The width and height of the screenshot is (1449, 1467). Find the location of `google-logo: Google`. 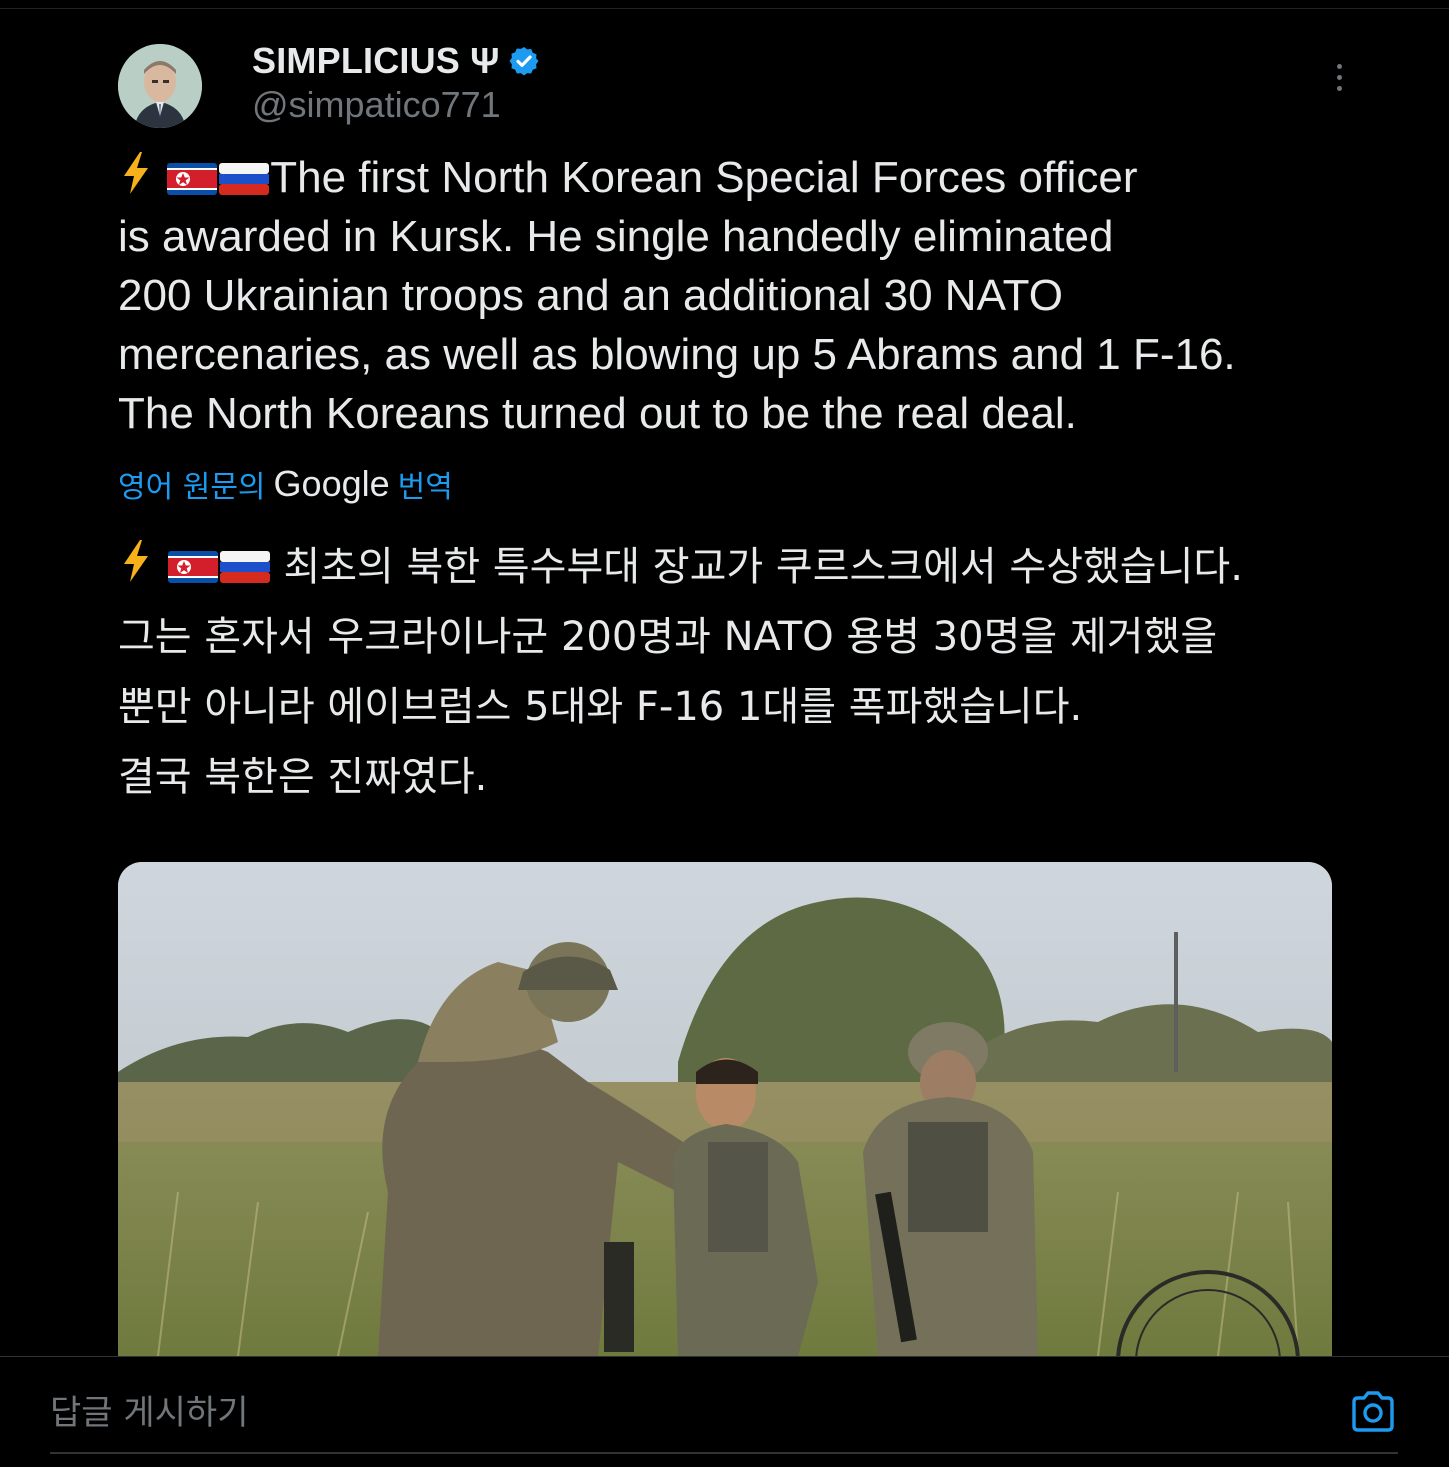

google-logo: Google is located at coordinates (331, 483).